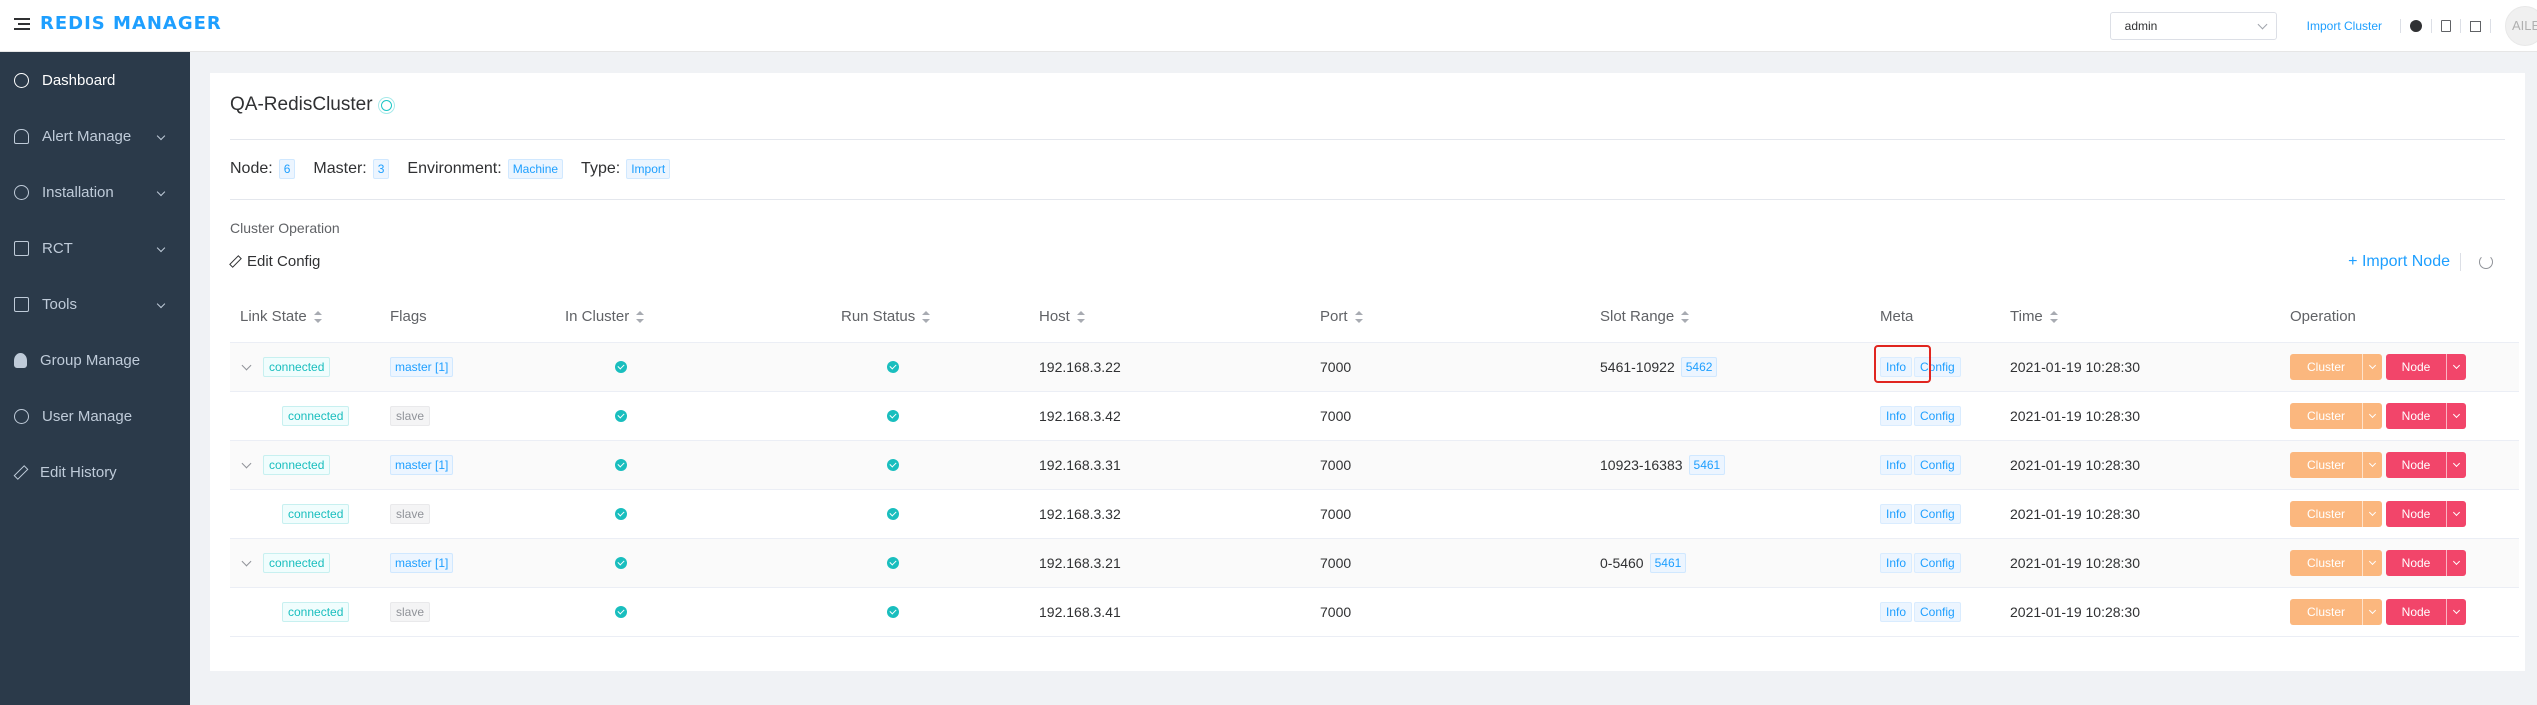 This screenshot has width=2537, height=705. I want to click on col-slot-range: Slot Range, so click(1740, 316).